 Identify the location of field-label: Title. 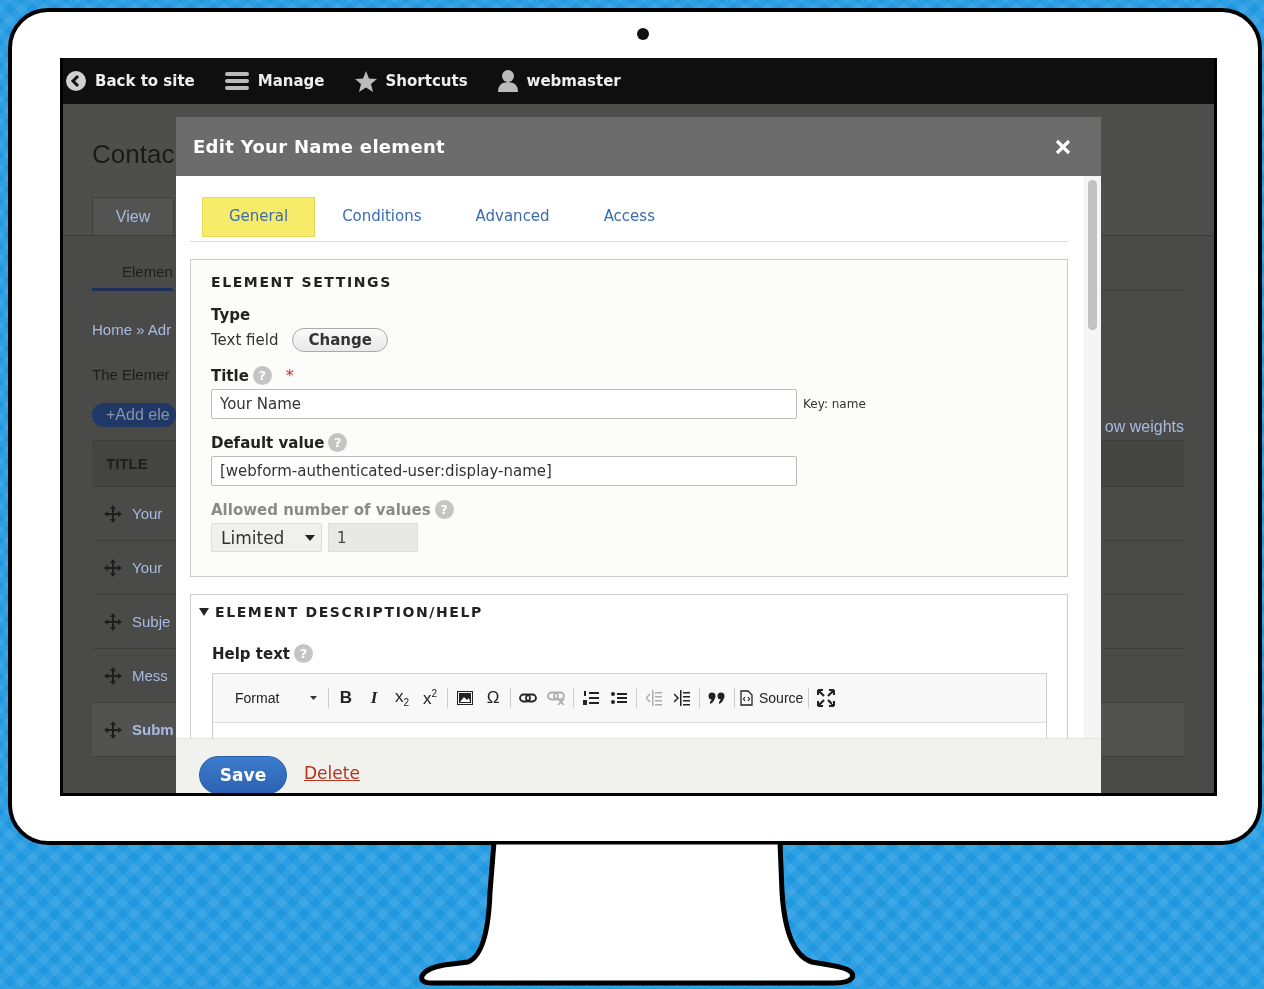
(230, 375).